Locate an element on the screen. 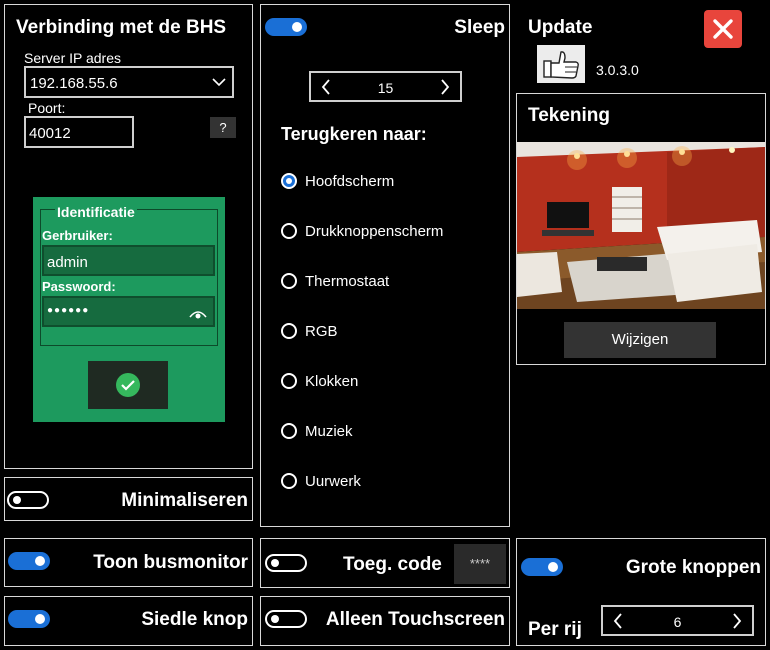 This screenshot has width=770, height=650. minimize-toggle is located at coordinates (28, 500).